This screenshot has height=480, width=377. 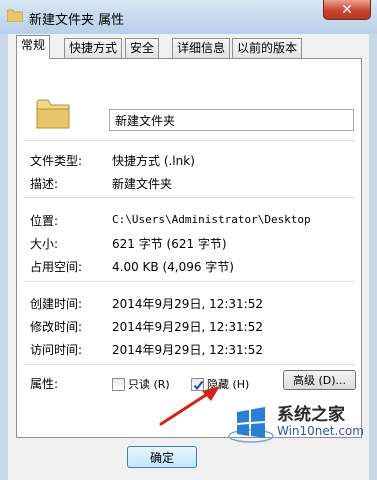 What do you see at coordinates (93, 48) in the screenshot?
I see `tab-shortcut: 快捷方式` at bounding box center [93, 48].